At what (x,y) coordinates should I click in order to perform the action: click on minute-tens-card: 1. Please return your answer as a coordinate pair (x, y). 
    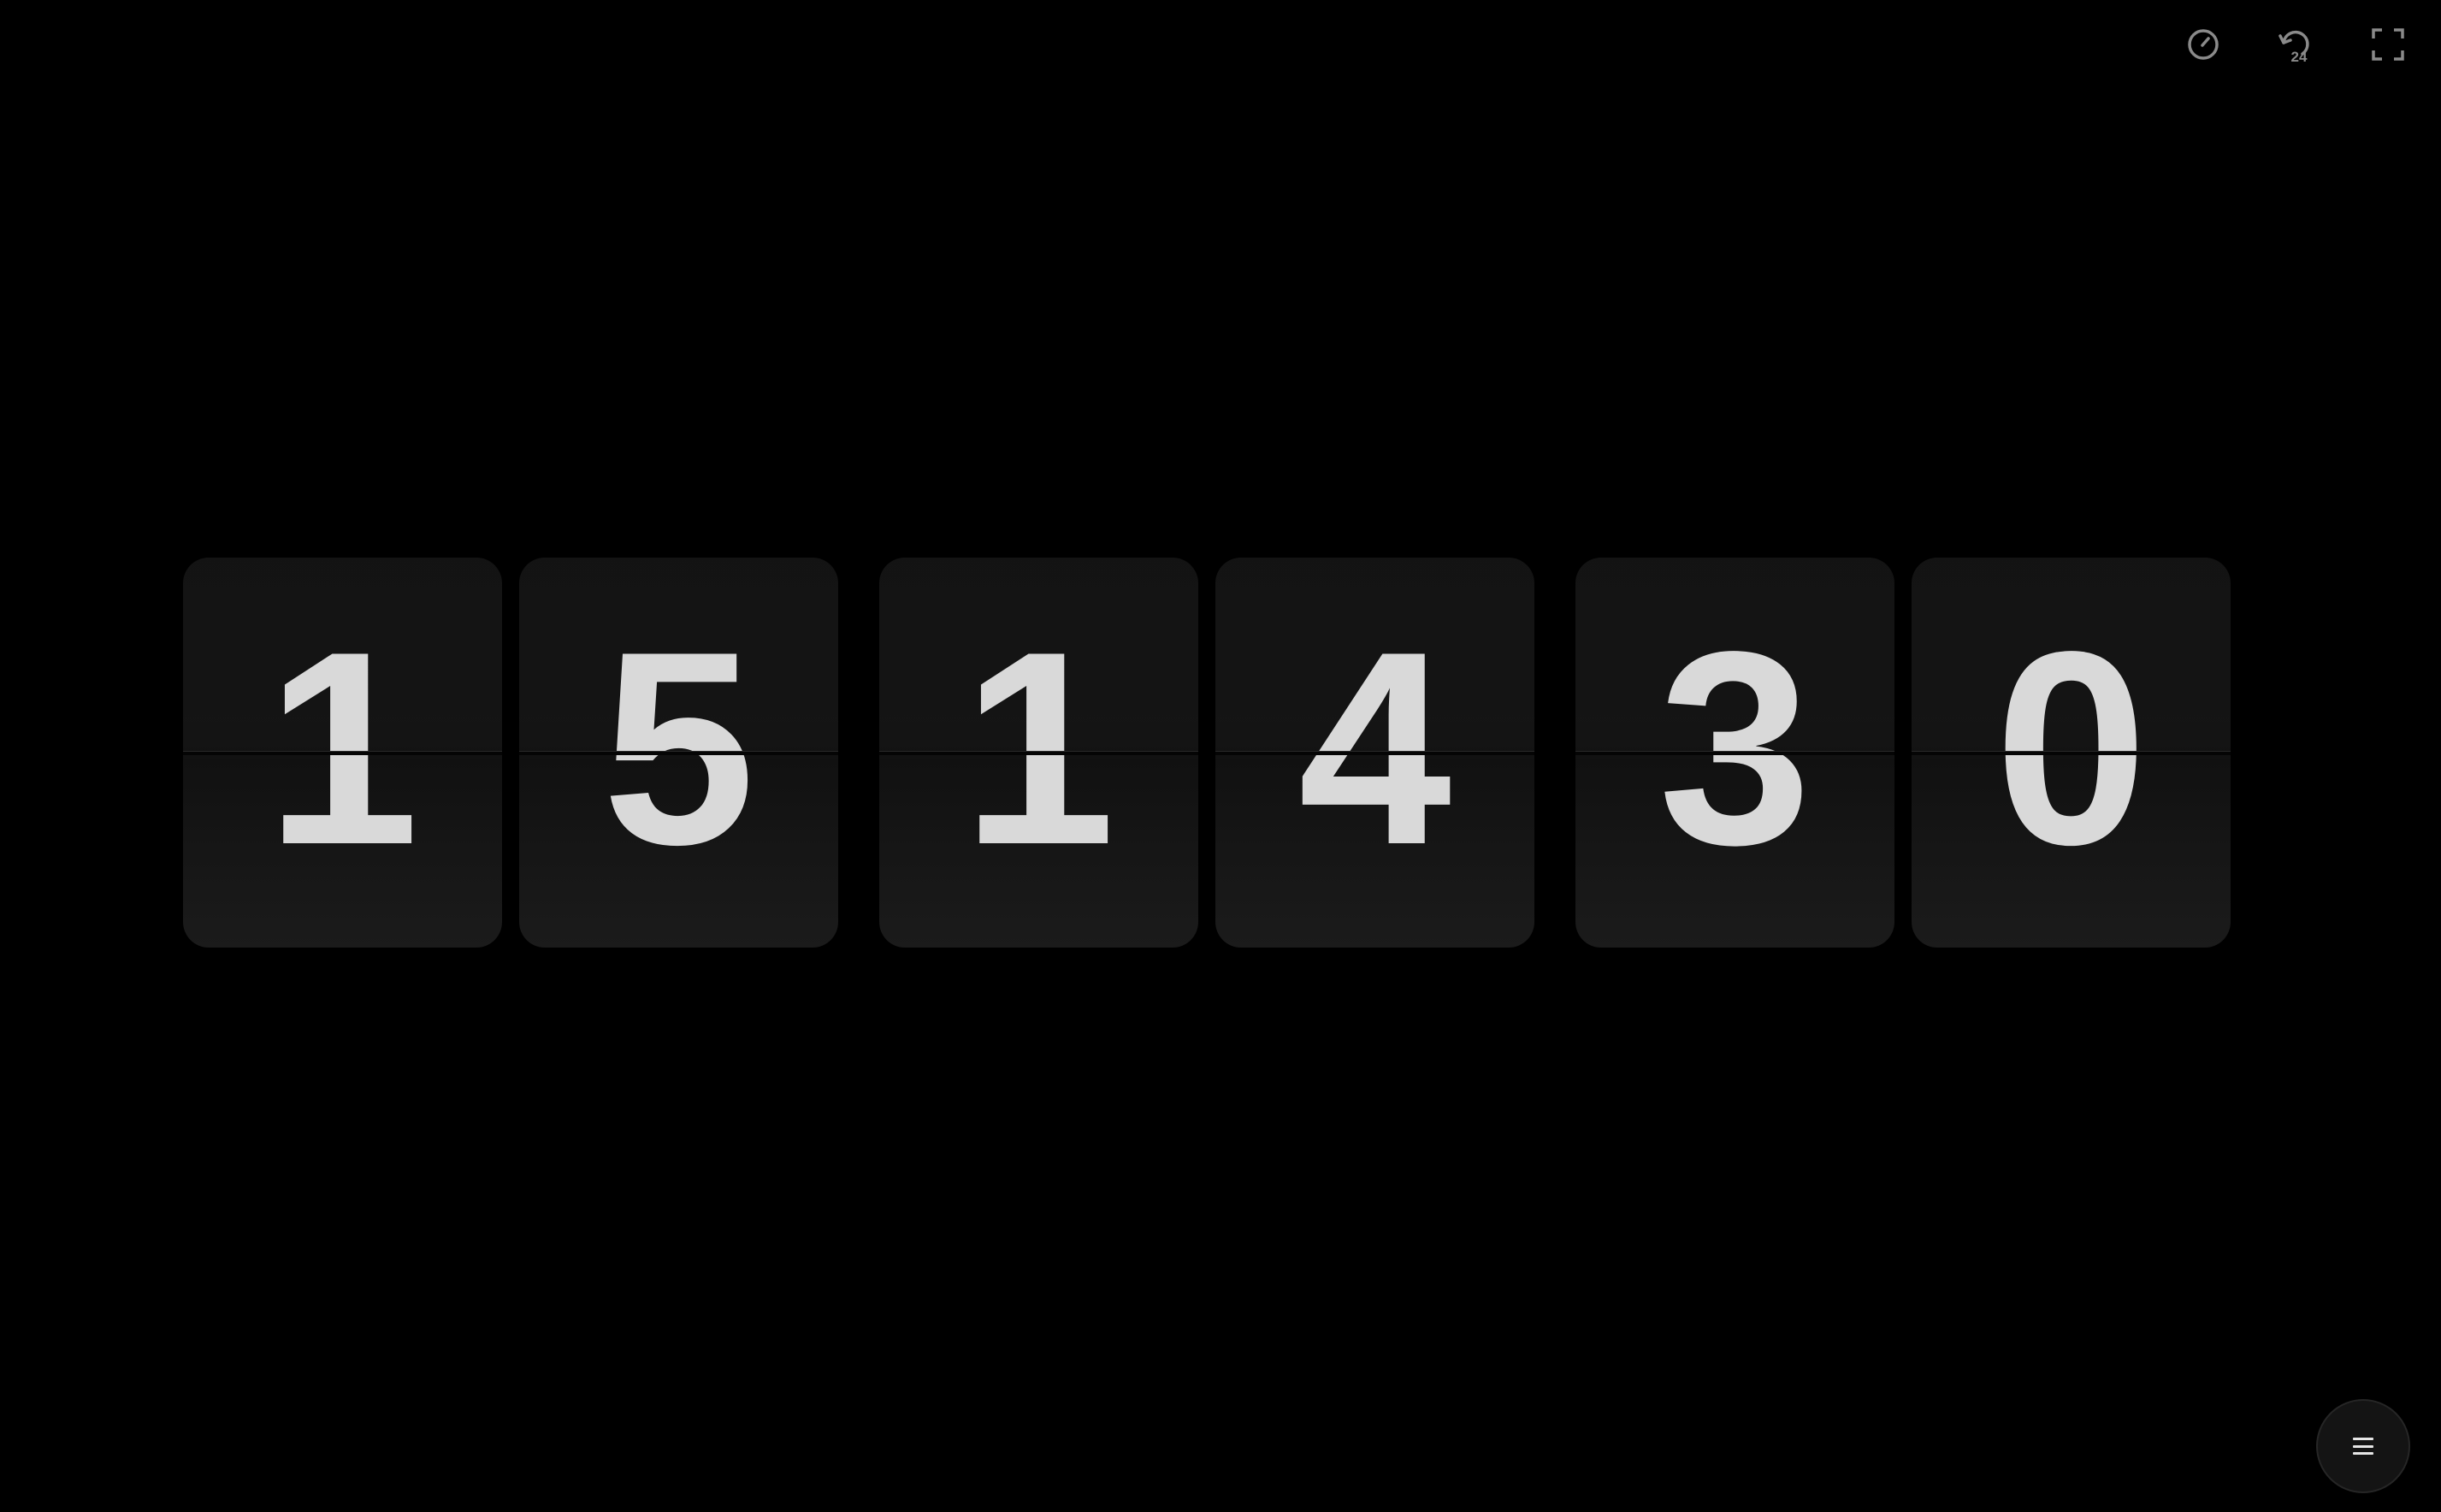
    Looking at the image, I should click on (1038, 753).